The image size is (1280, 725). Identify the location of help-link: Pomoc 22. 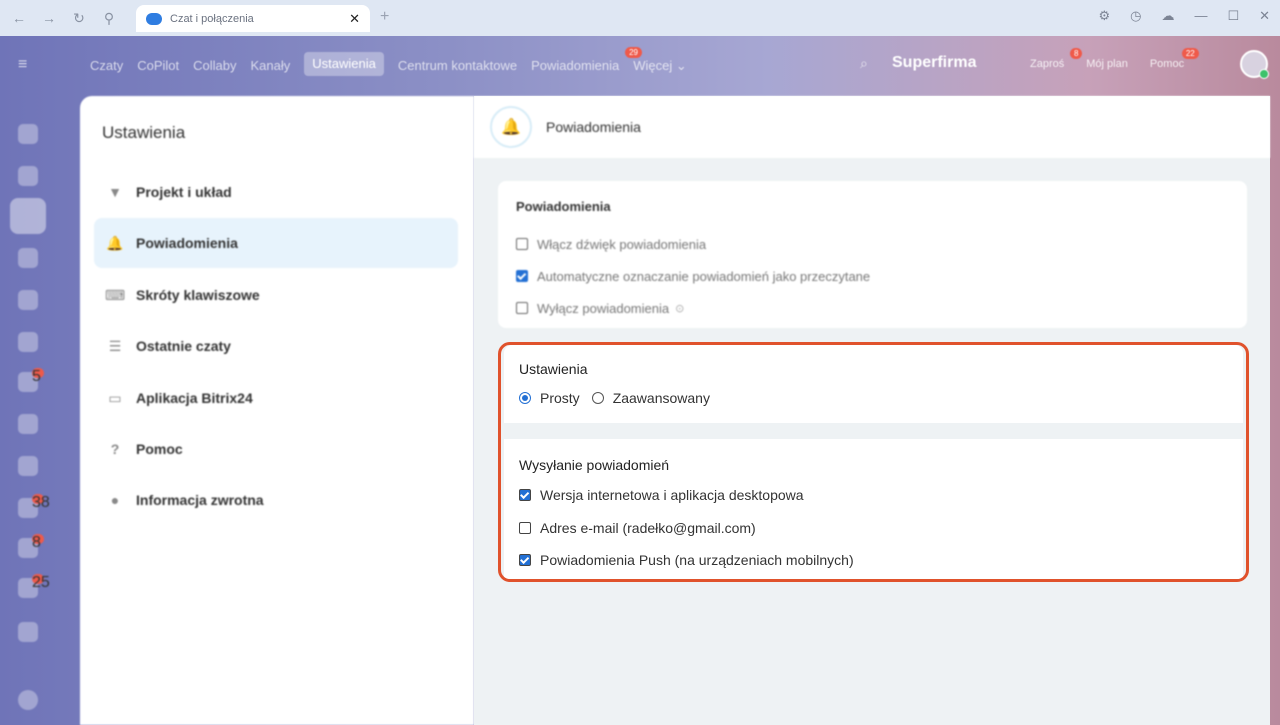
(1174, 59).